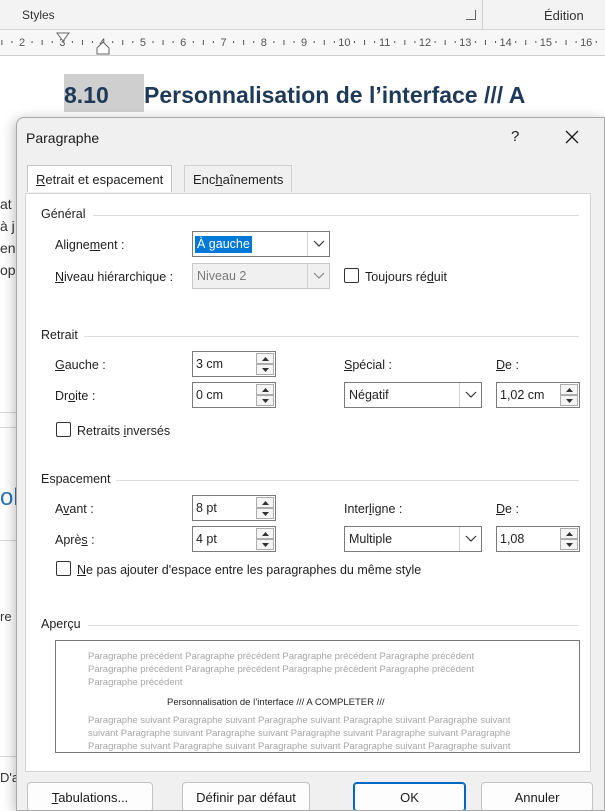 This screenshot has width=605, height=811. I want to click on horizontal-ruler: 2345678910111213141516, so click(302, 43).